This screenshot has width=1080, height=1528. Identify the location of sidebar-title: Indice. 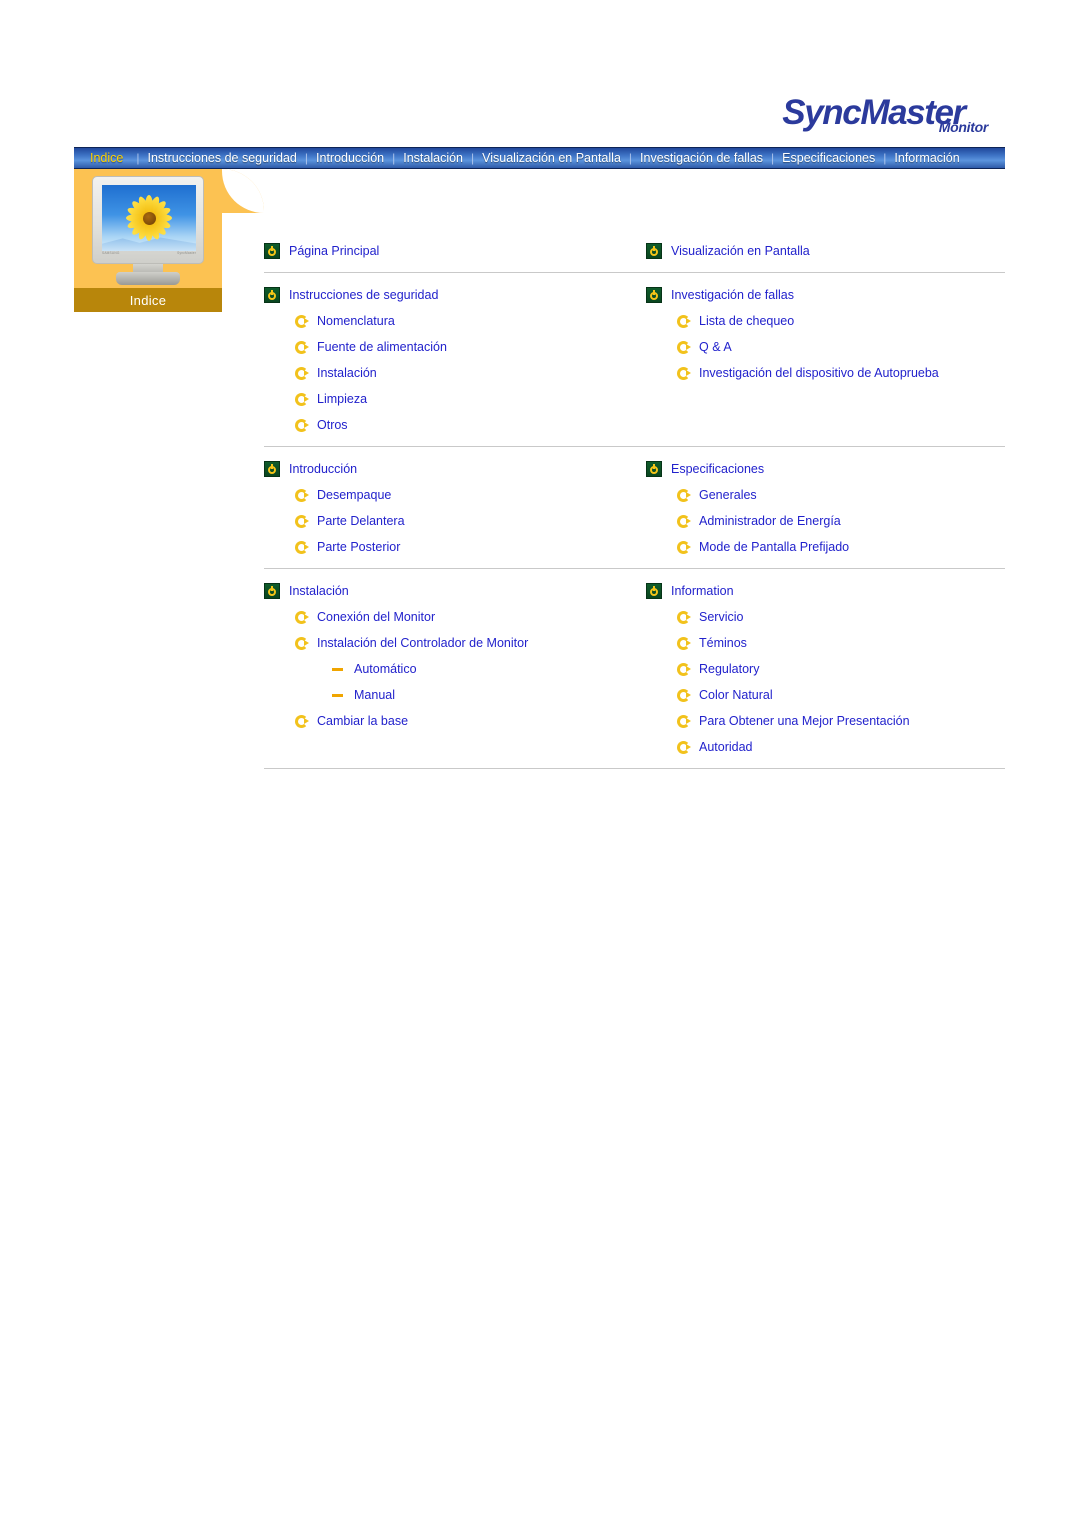
(148, 300).